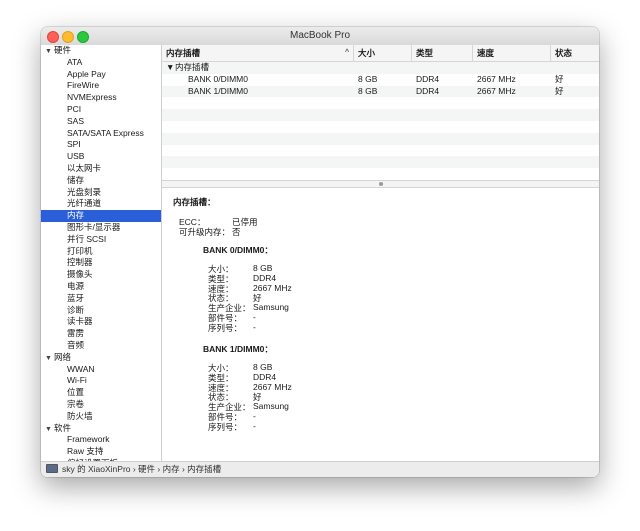  I want to click on sidebar-item: USB, so click(101, 157).